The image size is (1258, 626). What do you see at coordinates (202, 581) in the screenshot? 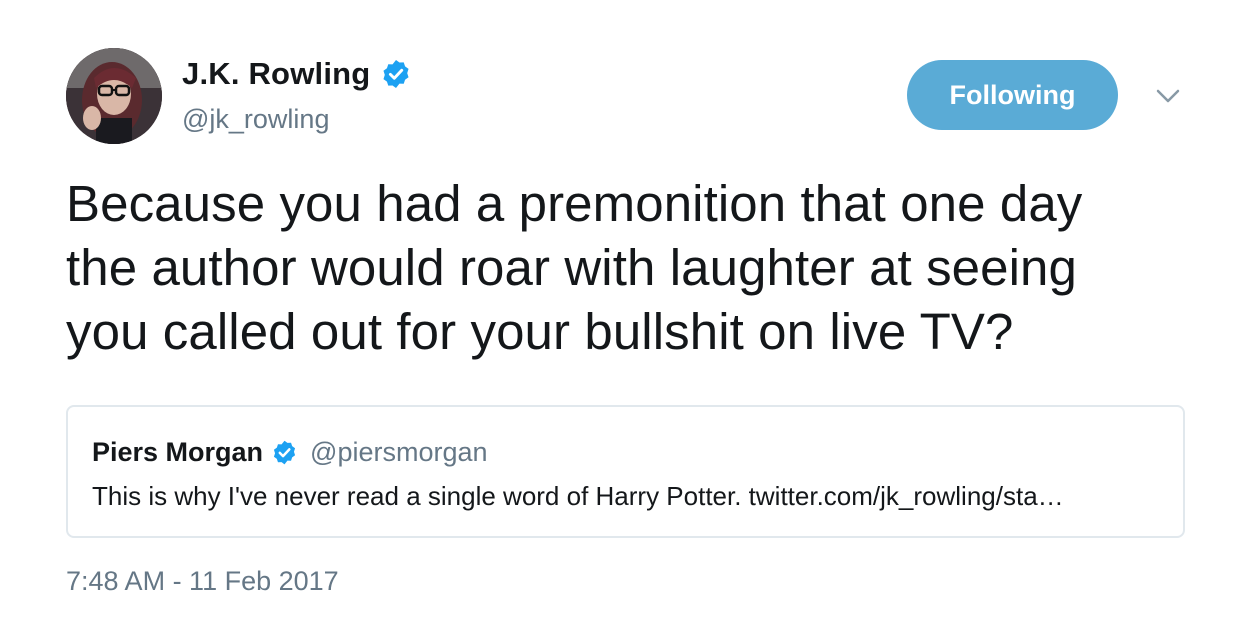
I see `tweet-timestamp: 7:48 AM - 11 Feb 2017` at bounding box center [202, 581].